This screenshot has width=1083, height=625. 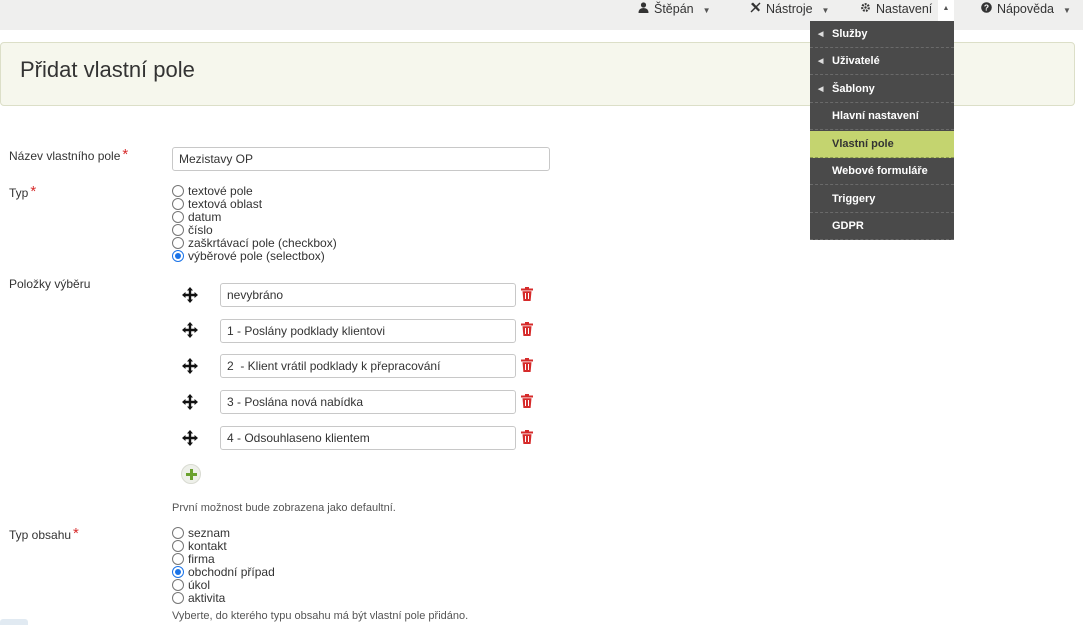 I want to click on tools-menu: Nástroje ▼, so click(x=789, y=9).